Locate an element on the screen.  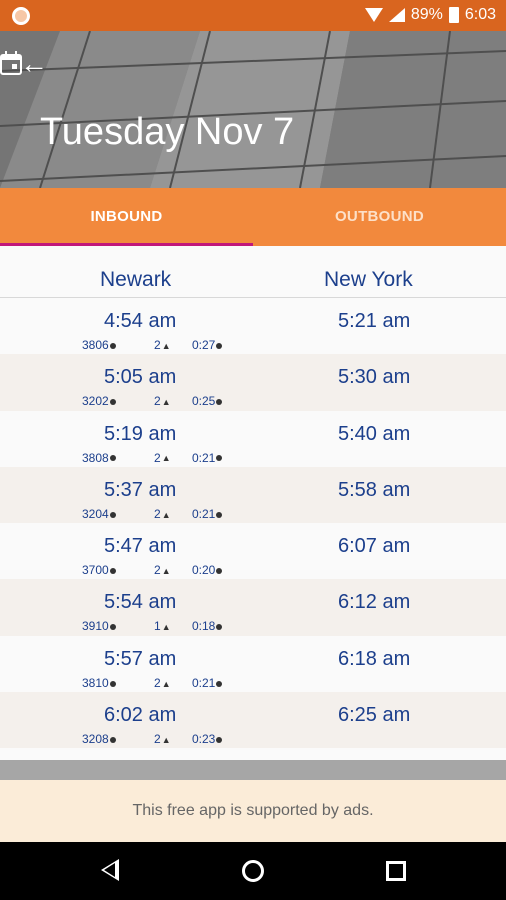
arrive-time: 5:58 am is located at coordinates (374, 489).